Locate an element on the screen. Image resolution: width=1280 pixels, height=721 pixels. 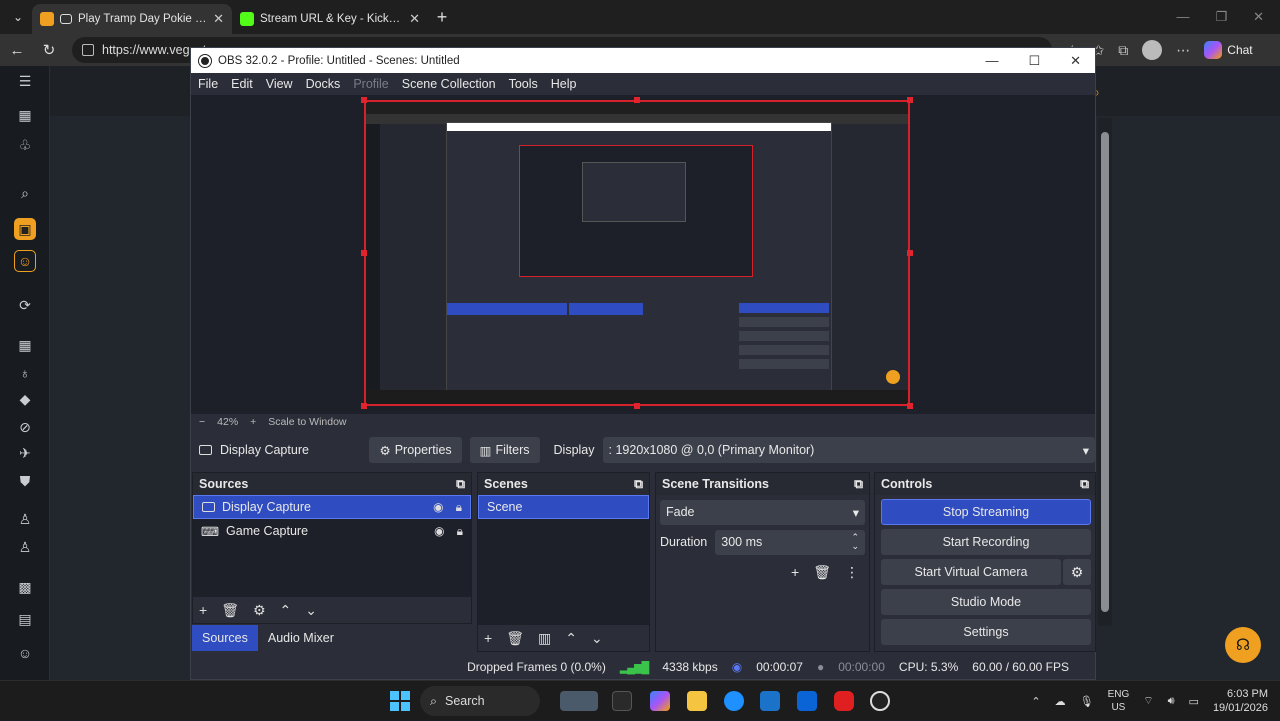
scroll-thumb is located at coordinates (1105, 372).